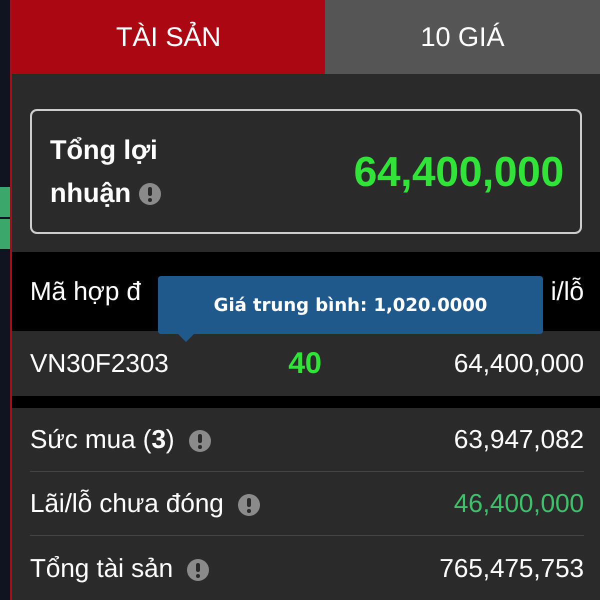  I want to click on contract-code: VN30F2303, so click(100, 363).